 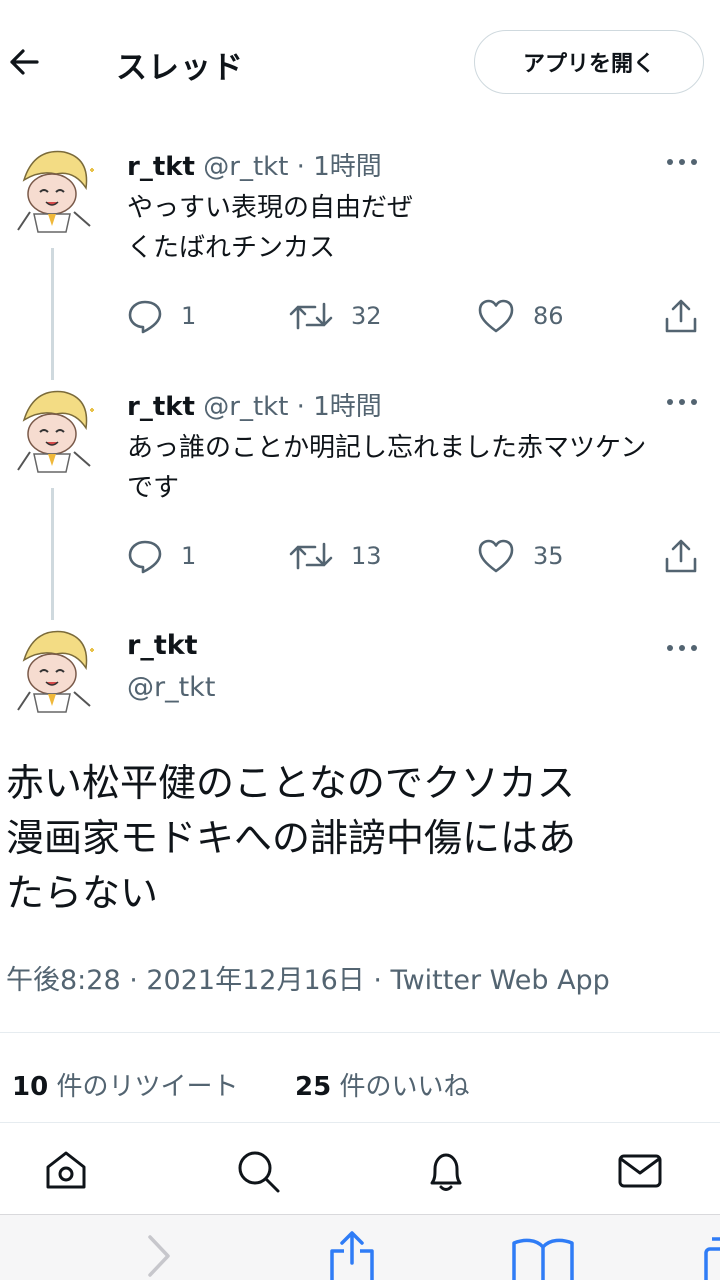 I want to click on tweet-text: 赤い松平健のことなのでクソカス 漫画家モドキへの誹謗中傷にはあ たらない, so click(x=356, y=838).